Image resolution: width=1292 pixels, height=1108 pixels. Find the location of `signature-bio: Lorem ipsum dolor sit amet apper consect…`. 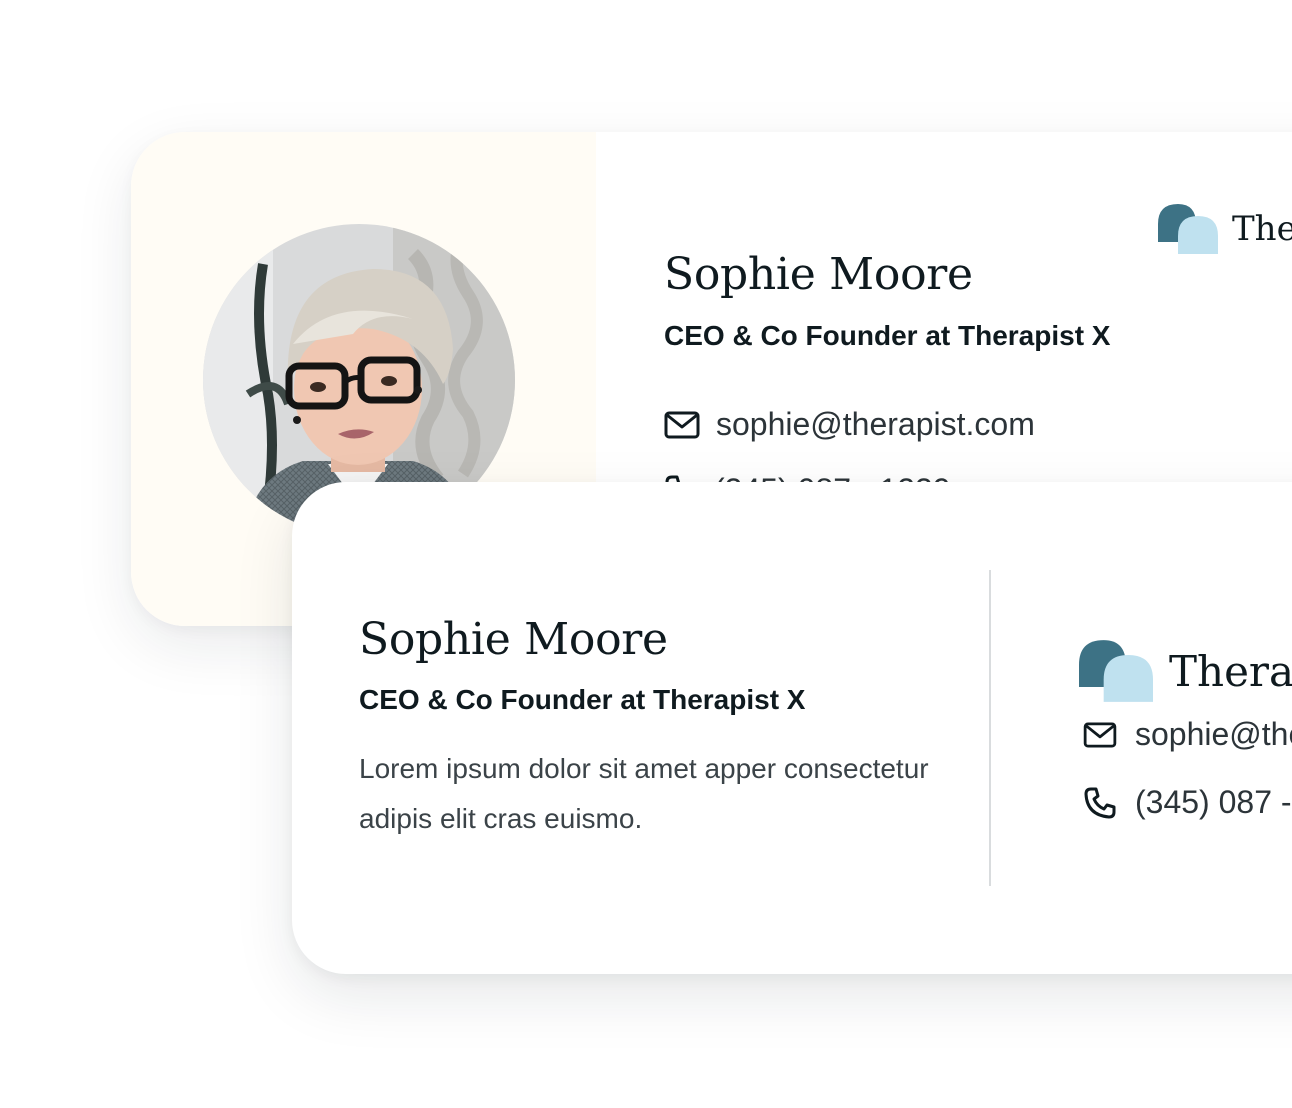

signature-bio: Lorem ipsum dolor sit amet apper consect… is located at coordinates (644, 793).